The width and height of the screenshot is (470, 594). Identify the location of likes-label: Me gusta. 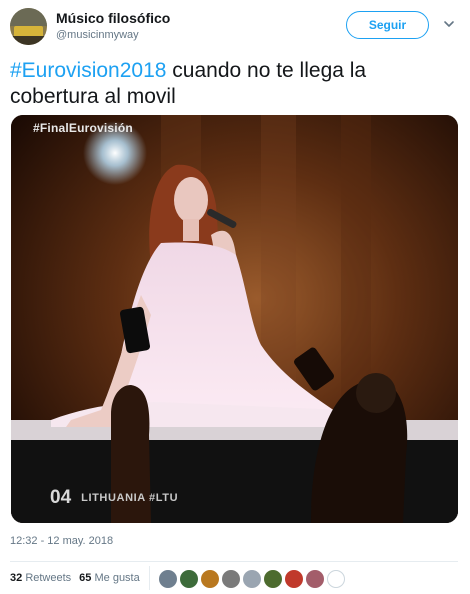
(117, 578).